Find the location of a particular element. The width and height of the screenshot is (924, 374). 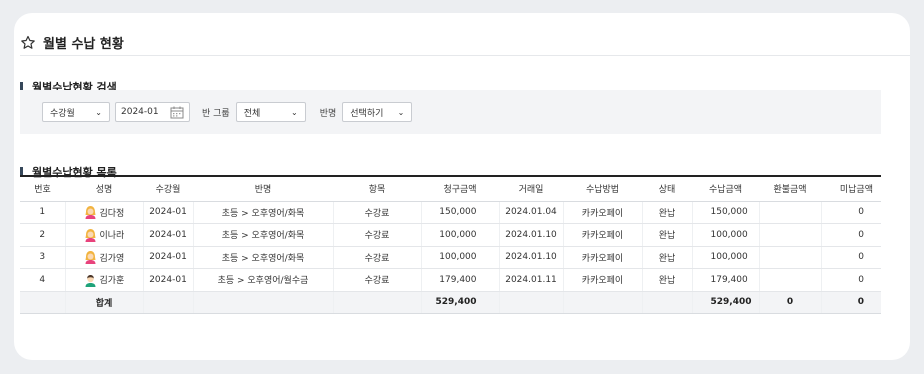

column-header: 번호 is located at coordinates (42, 188).